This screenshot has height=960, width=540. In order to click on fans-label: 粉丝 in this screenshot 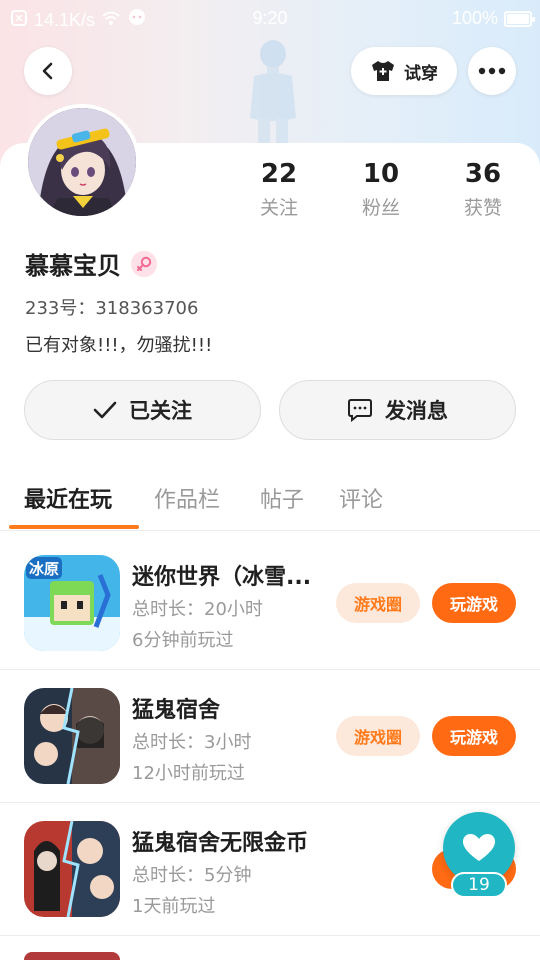, I will do `click(380, 208)`.